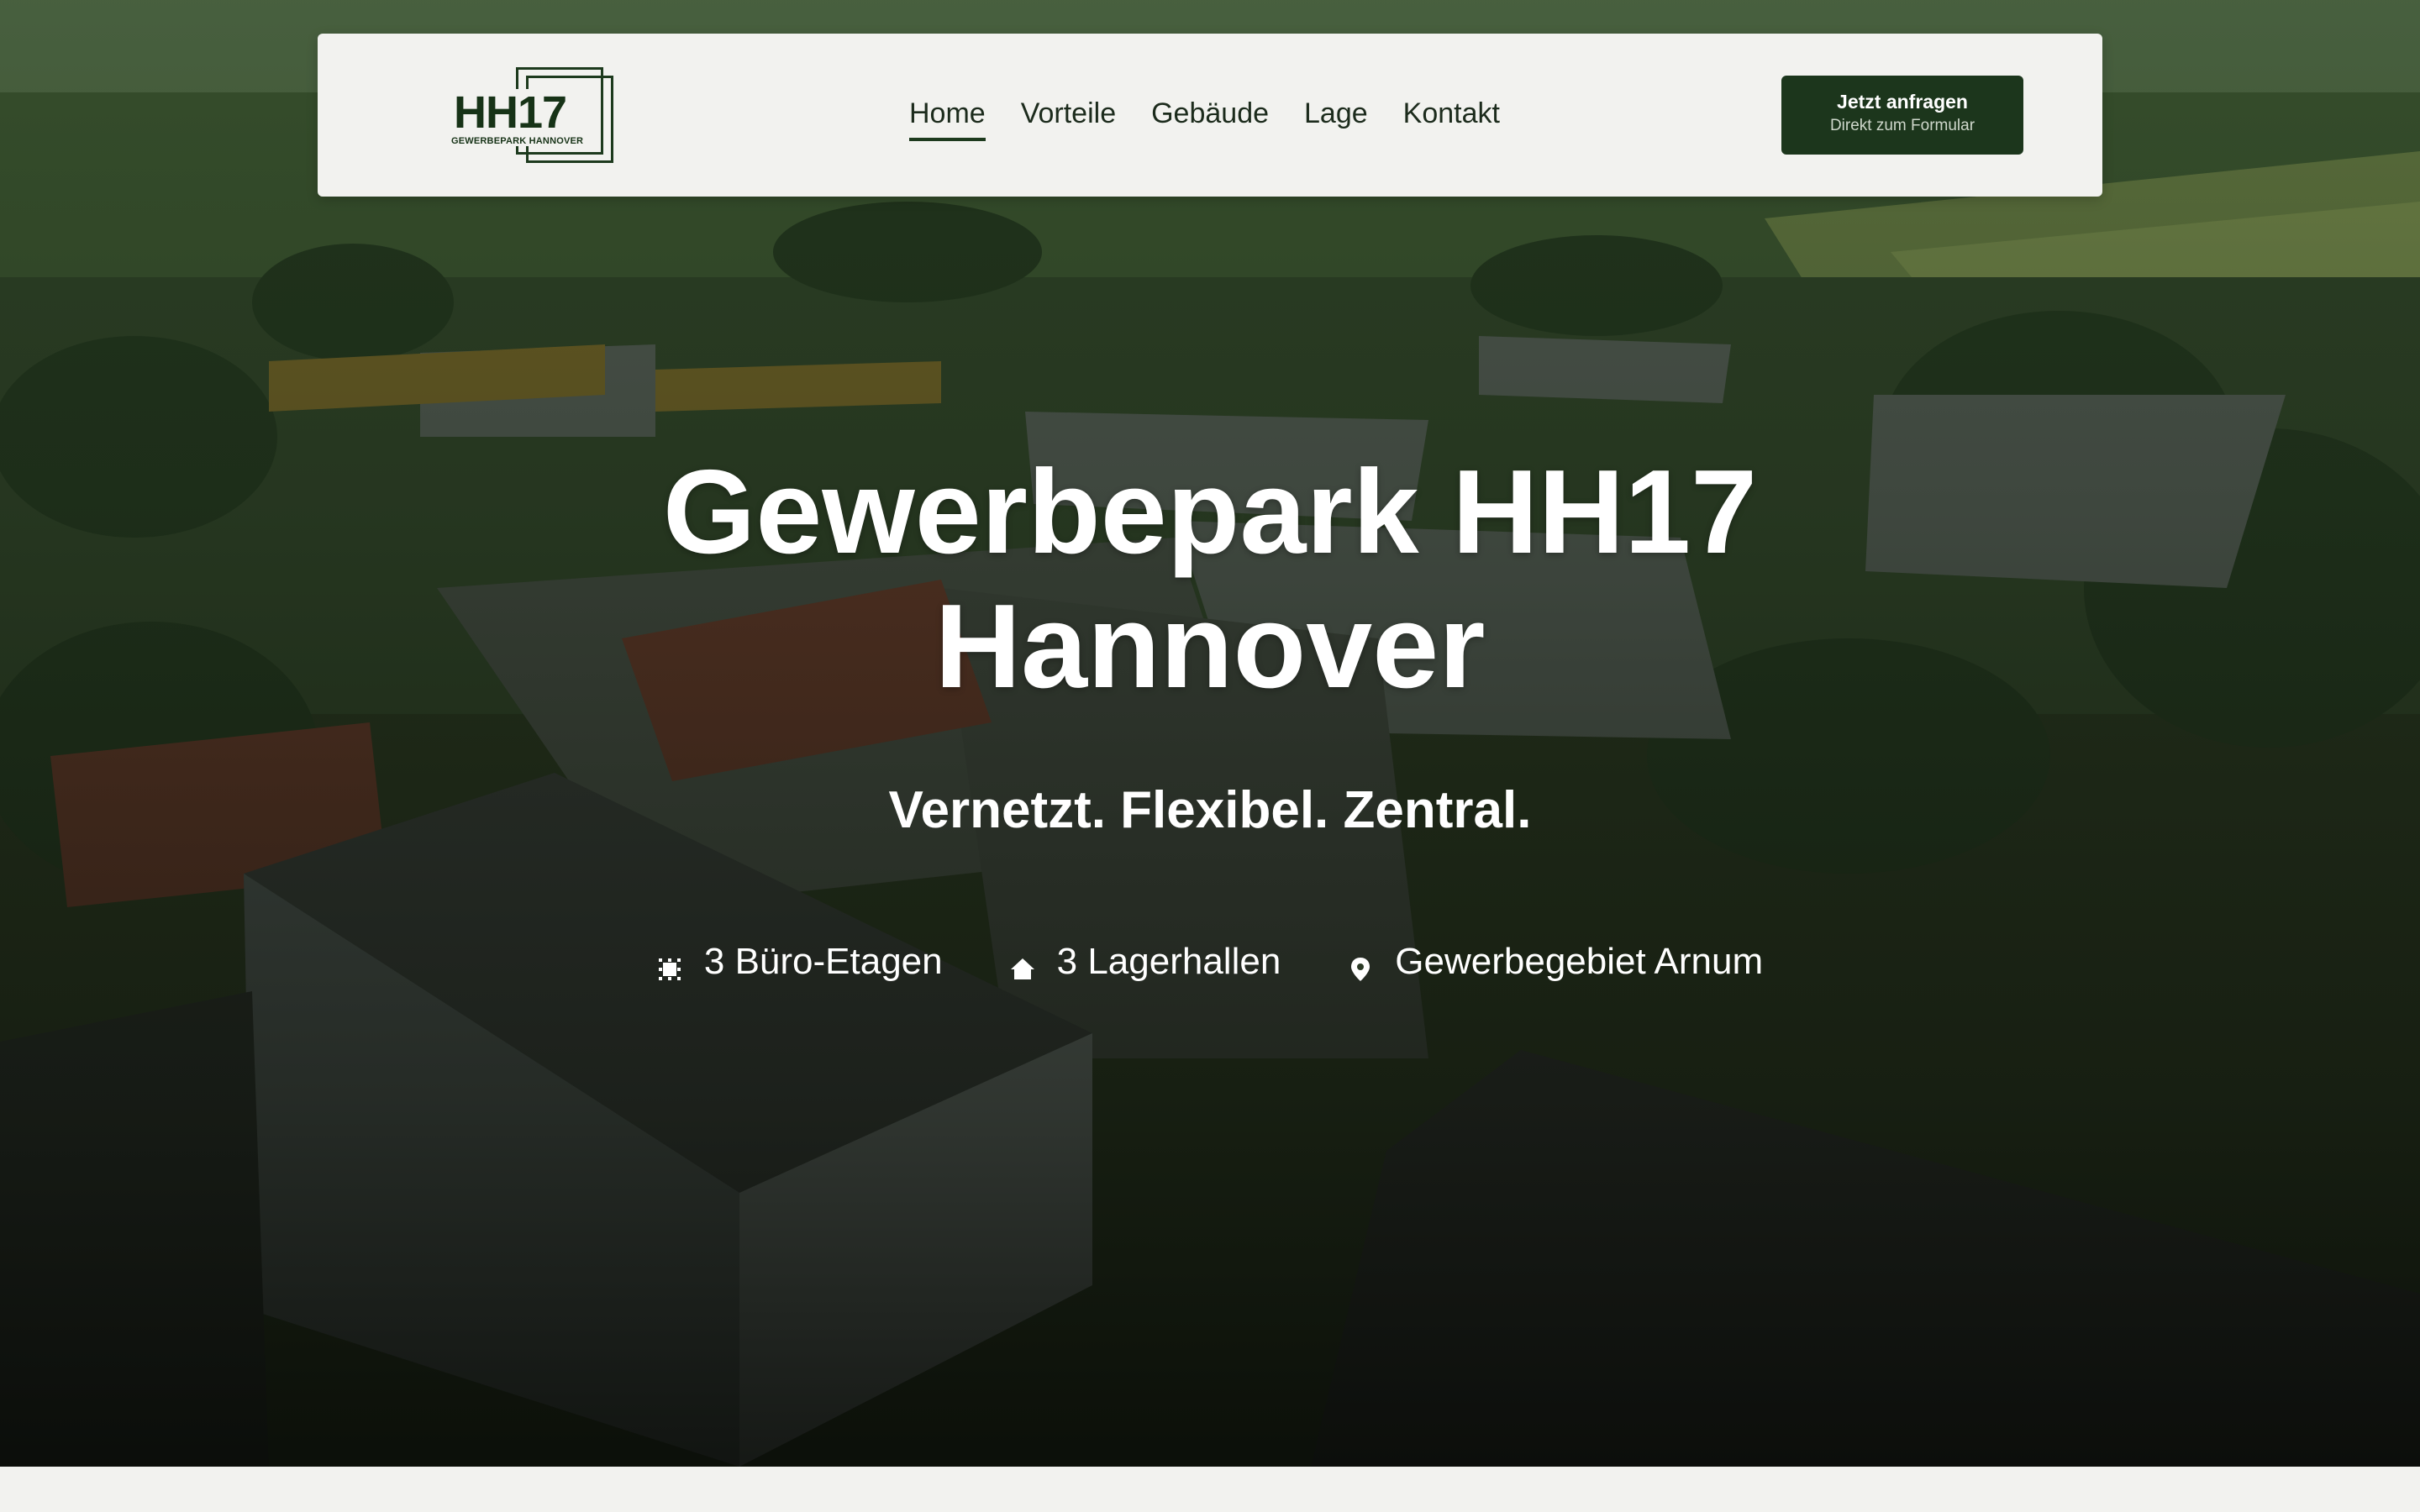 This screenshot has height=1512, width=2420. I want to click on nav-link-kontakt: Kontakt, so click(1451, 113).